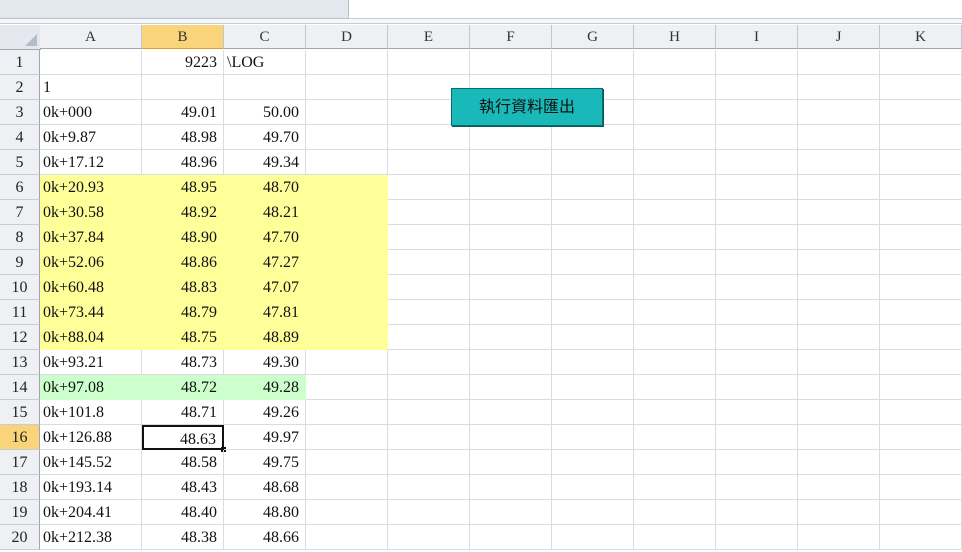  Describe the element at coordinates (91, 62) in the screenshot. I see `cell-a1` at that location.